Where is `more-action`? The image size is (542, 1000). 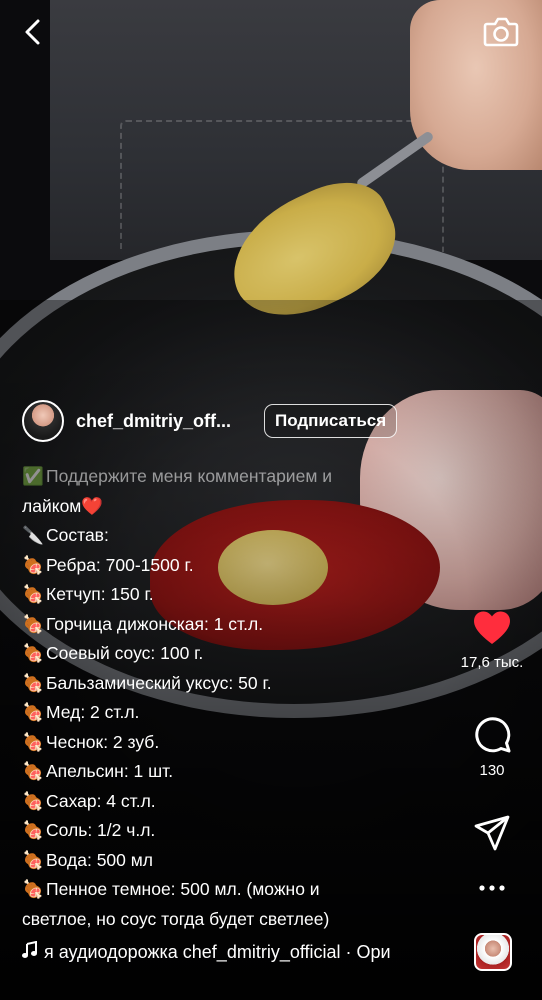 more-action is located at coordinates (492, 888).